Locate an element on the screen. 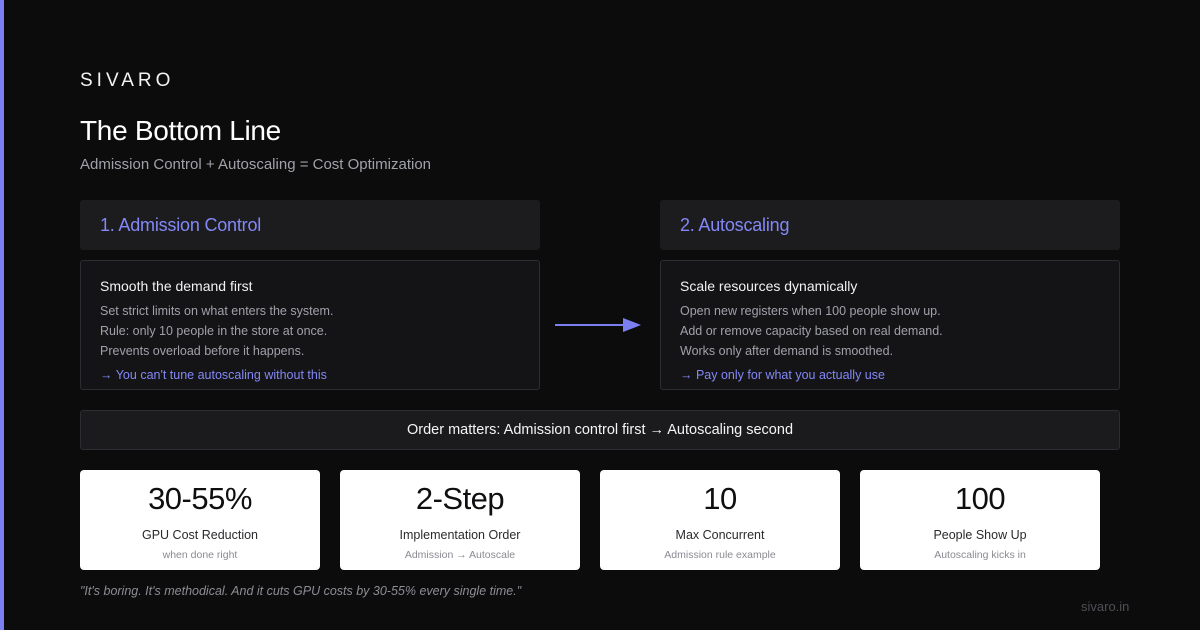 Image resolution: width=1200 pixels, height=630 pixels. stat-note: Admission → Autoscale is located at coordinates (460, 555).